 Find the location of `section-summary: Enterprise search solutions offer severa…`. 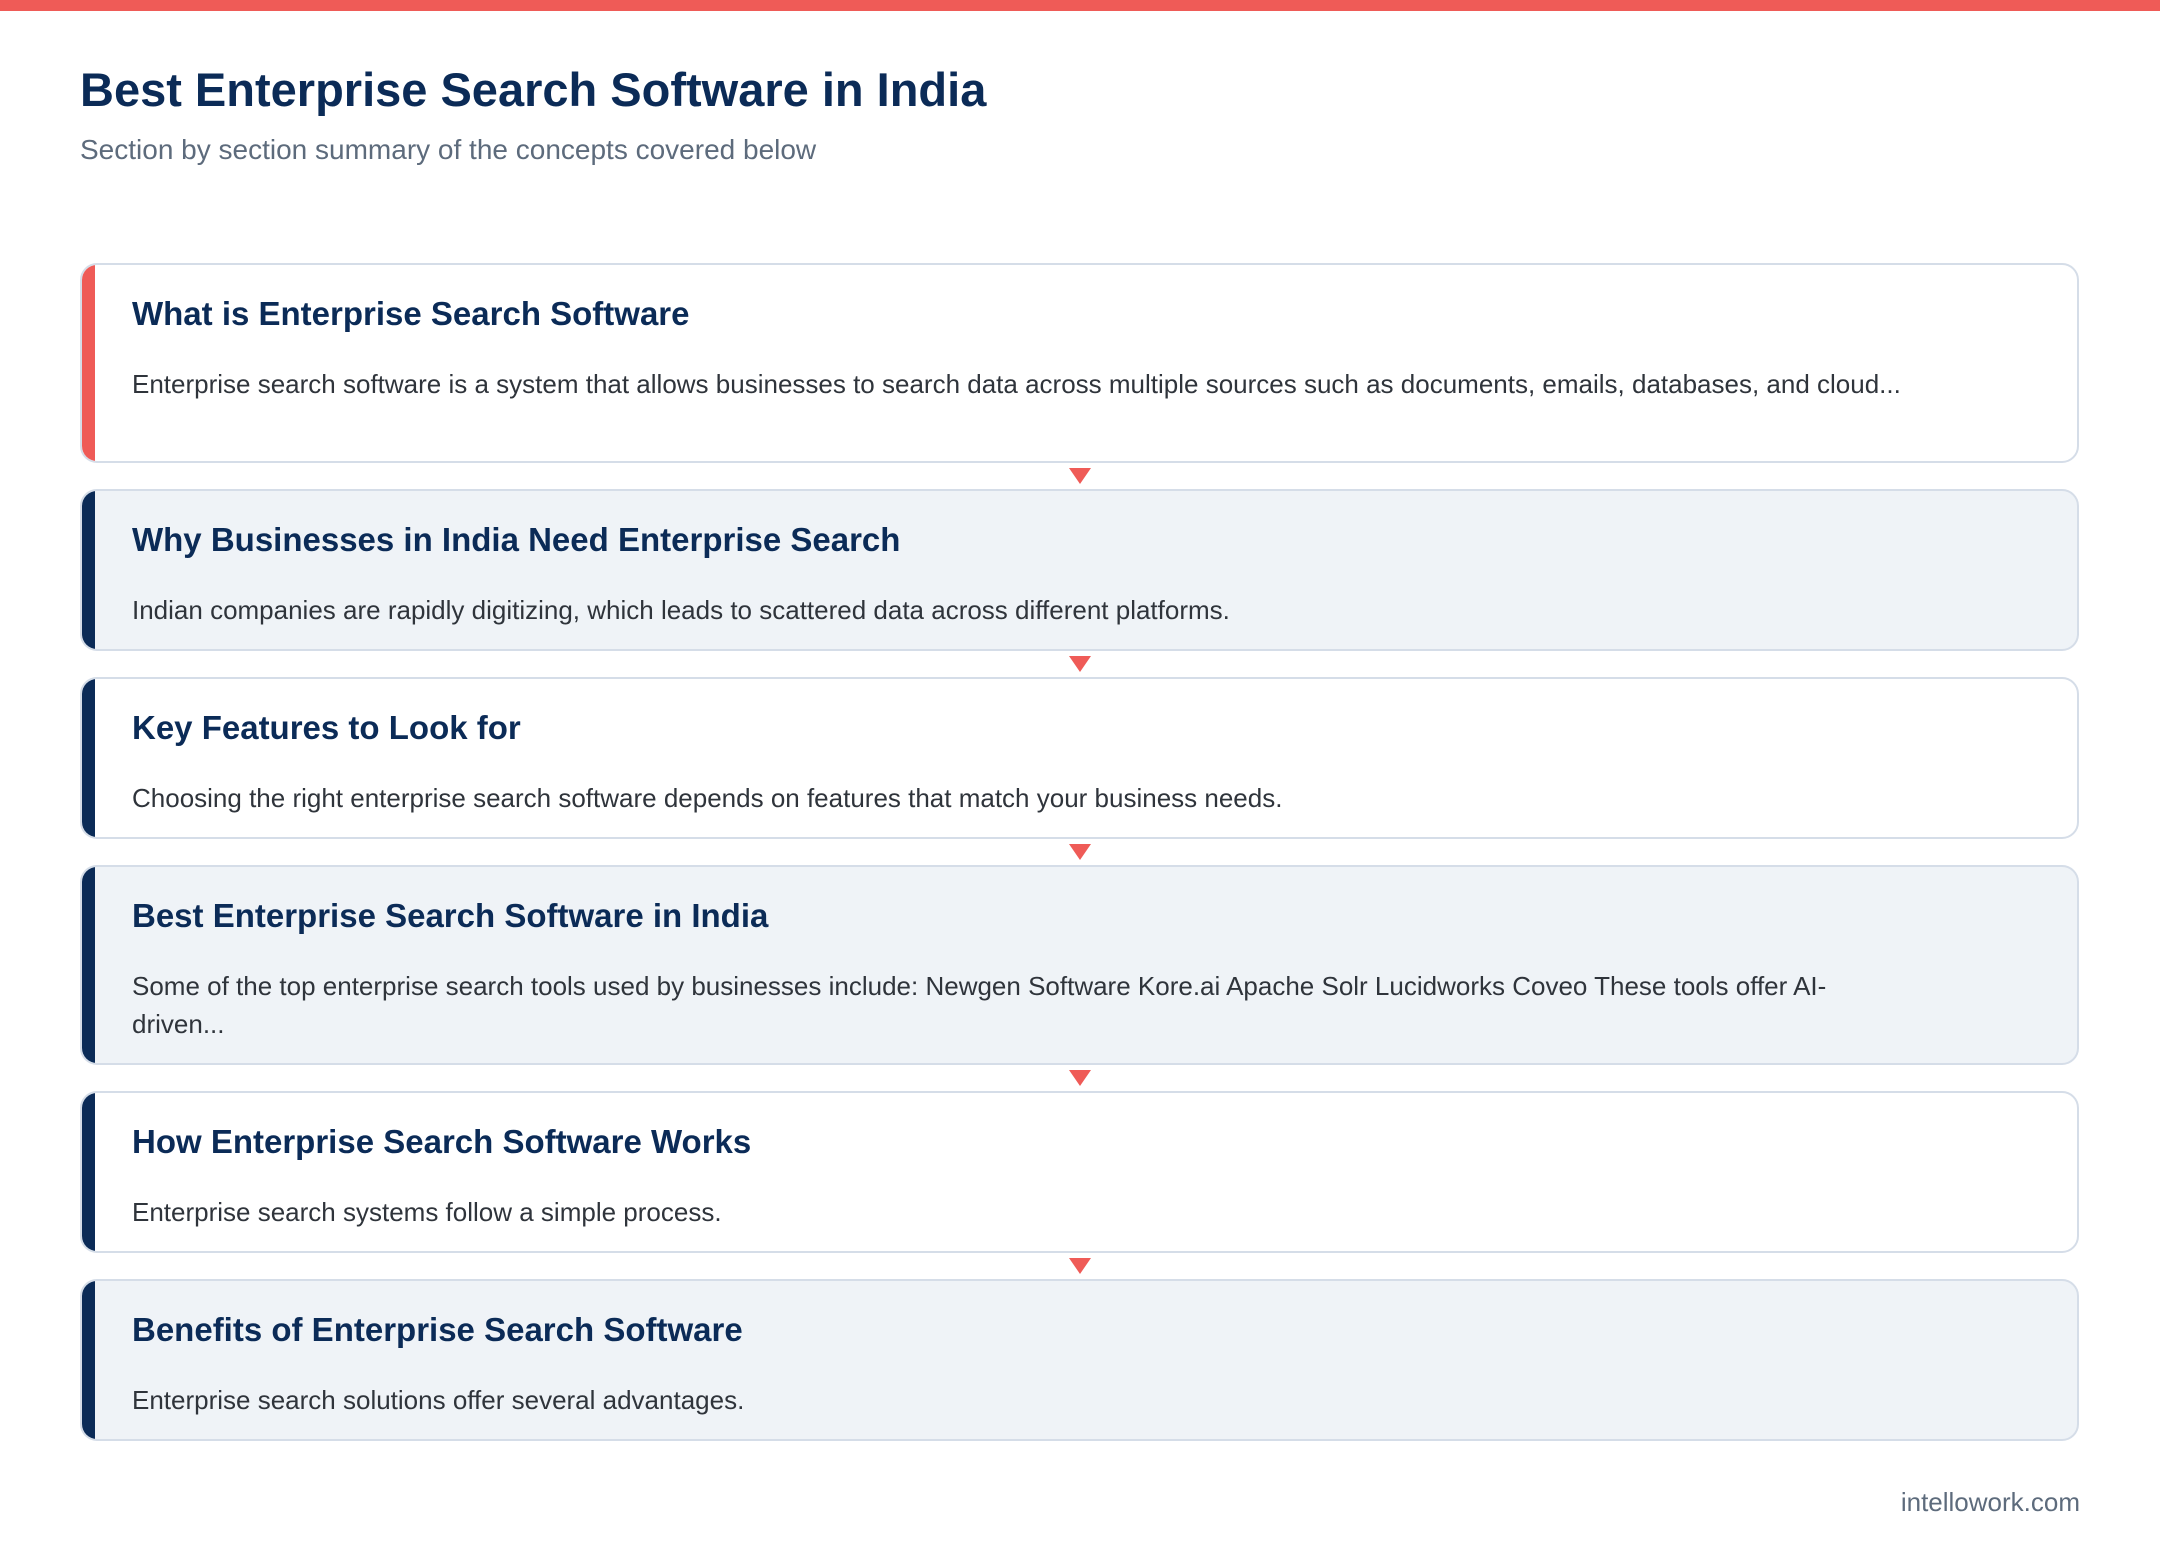

section-summary: Enterprise search solutions offer severa… is located at coordinates (438, 1400).